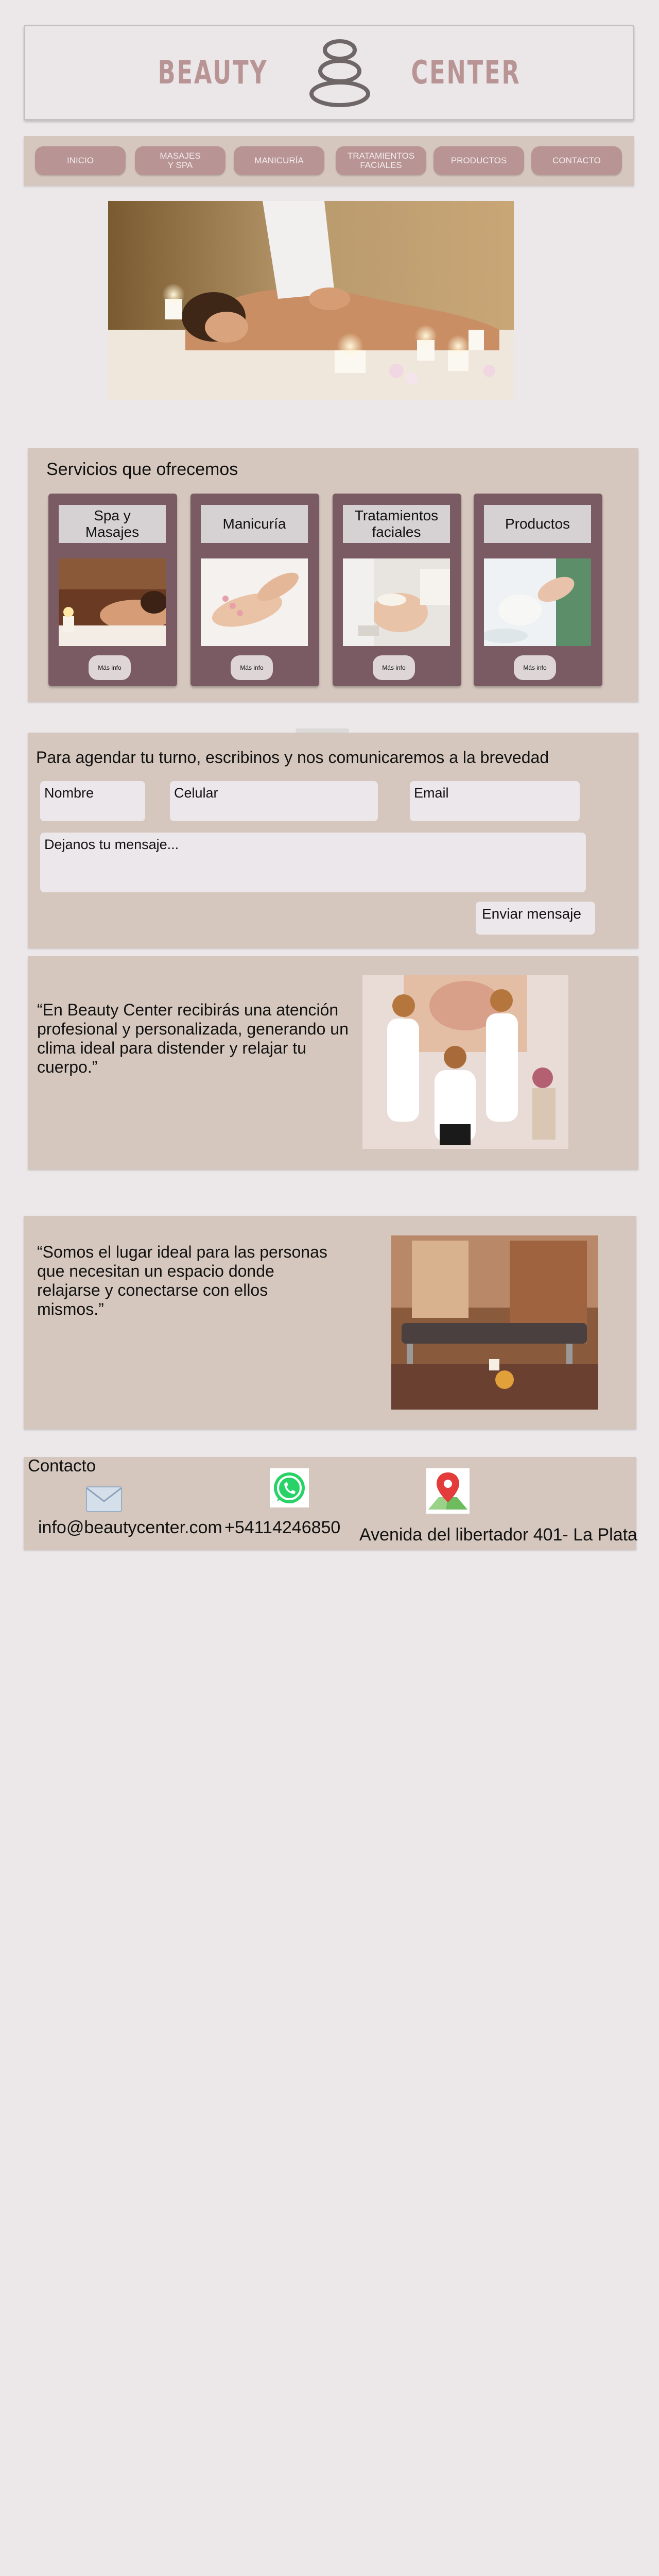  I want to click on team-photo, so click(465, 1062).